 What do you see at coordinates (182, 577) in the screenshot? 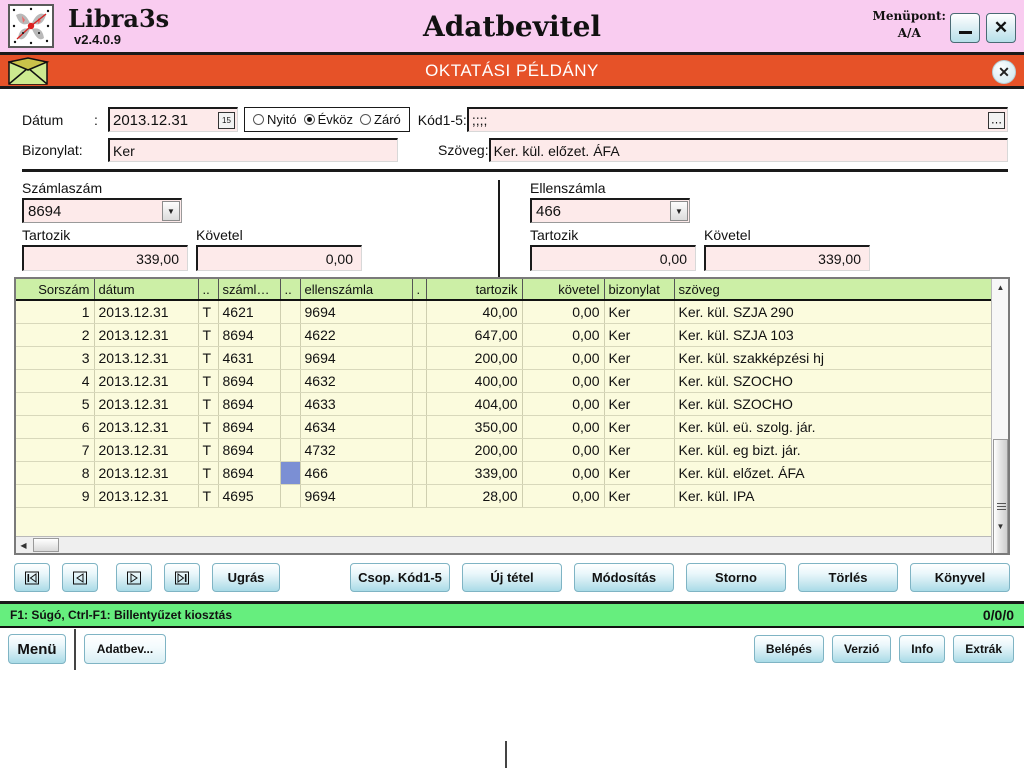
I see `last-record-button` at bounding box center [182, 577].